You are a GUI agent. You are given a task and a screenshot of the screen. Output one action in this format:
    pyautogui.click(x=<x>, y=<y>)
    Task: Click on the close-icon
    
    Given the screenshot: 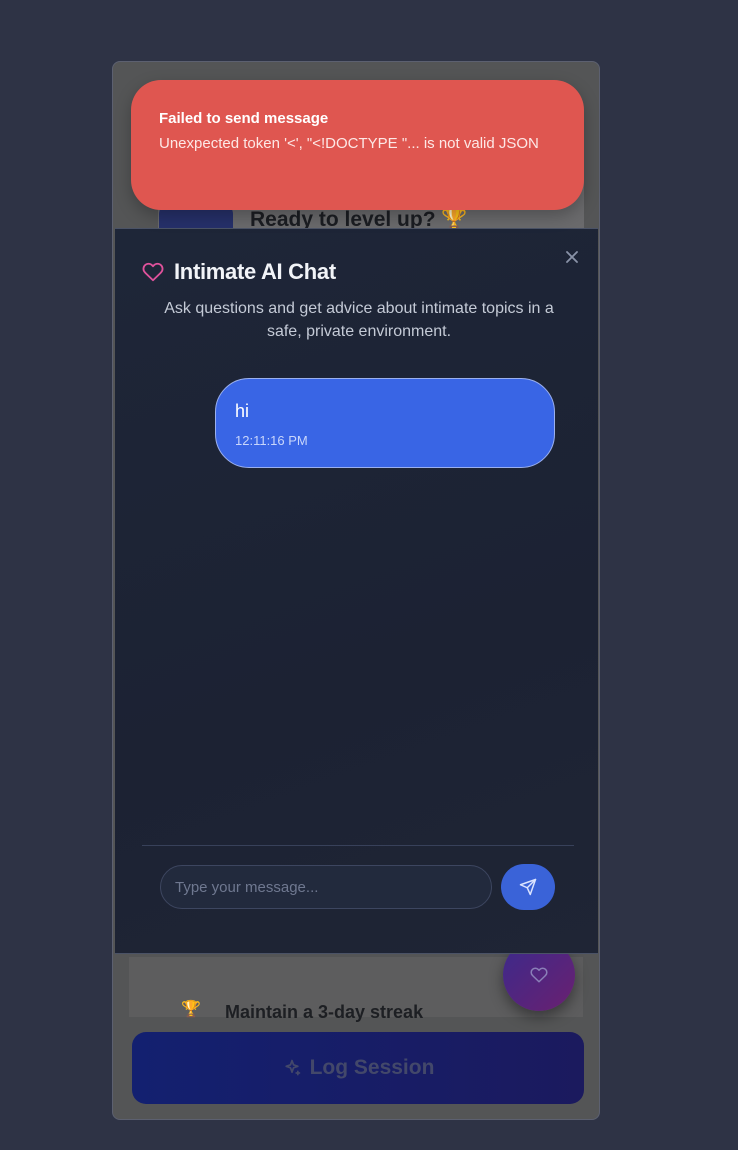 What is the action you would take?
    pyautogui.click(x=572, y=257)
    